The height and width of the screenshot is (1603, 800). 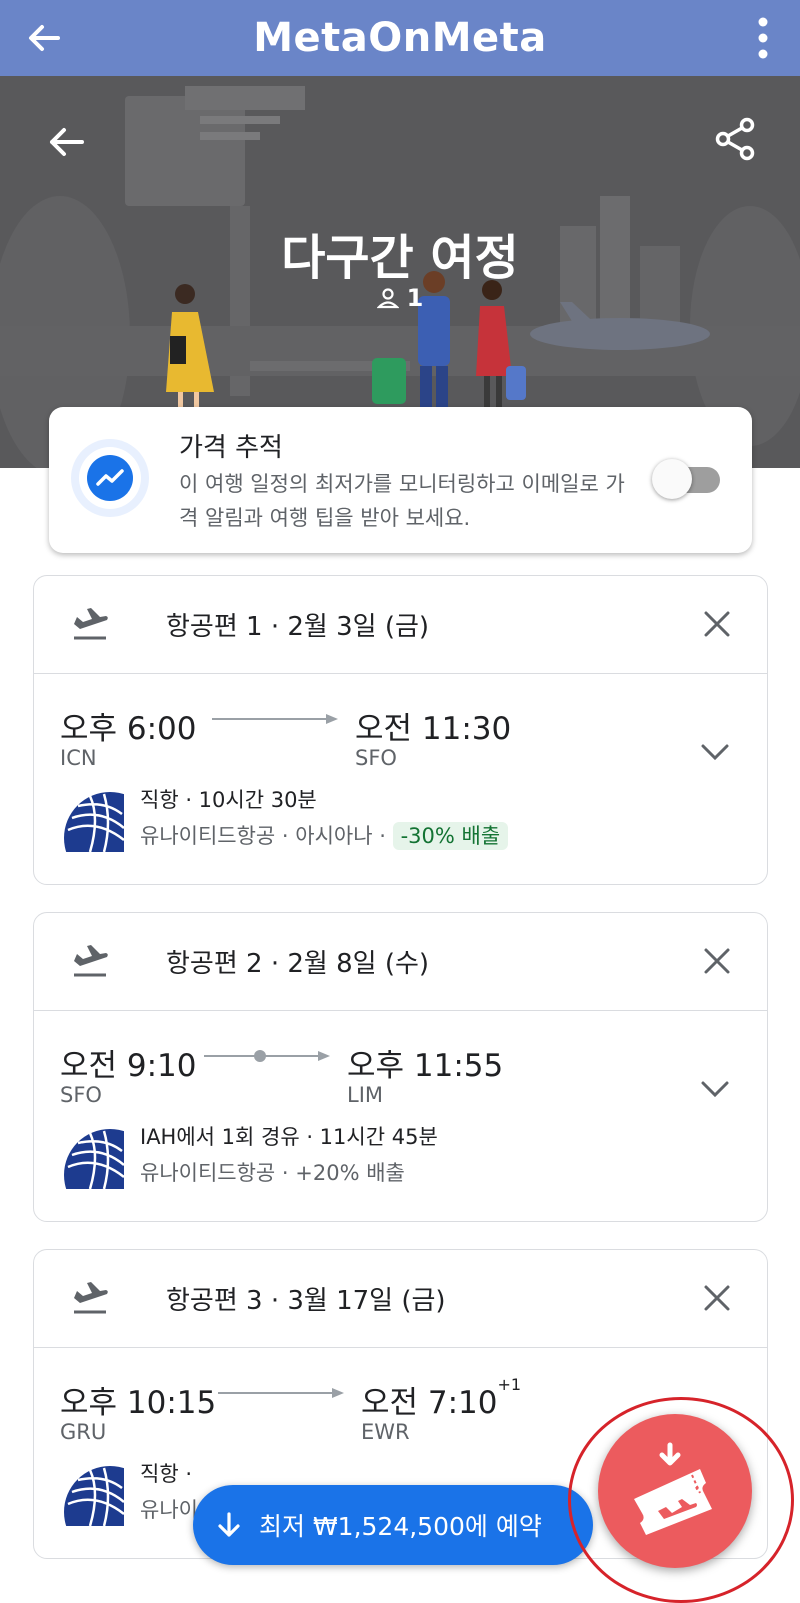 I want to click on hero-back-arrow-icon, so click(x=66, y=142).